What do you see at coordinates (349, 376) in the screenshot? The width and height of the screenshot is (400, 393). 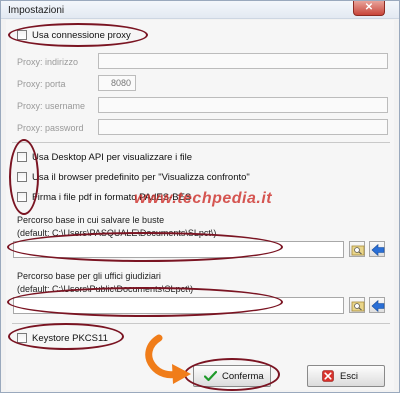 I see `exit-label: Esci` at bounding box center [349, 376].